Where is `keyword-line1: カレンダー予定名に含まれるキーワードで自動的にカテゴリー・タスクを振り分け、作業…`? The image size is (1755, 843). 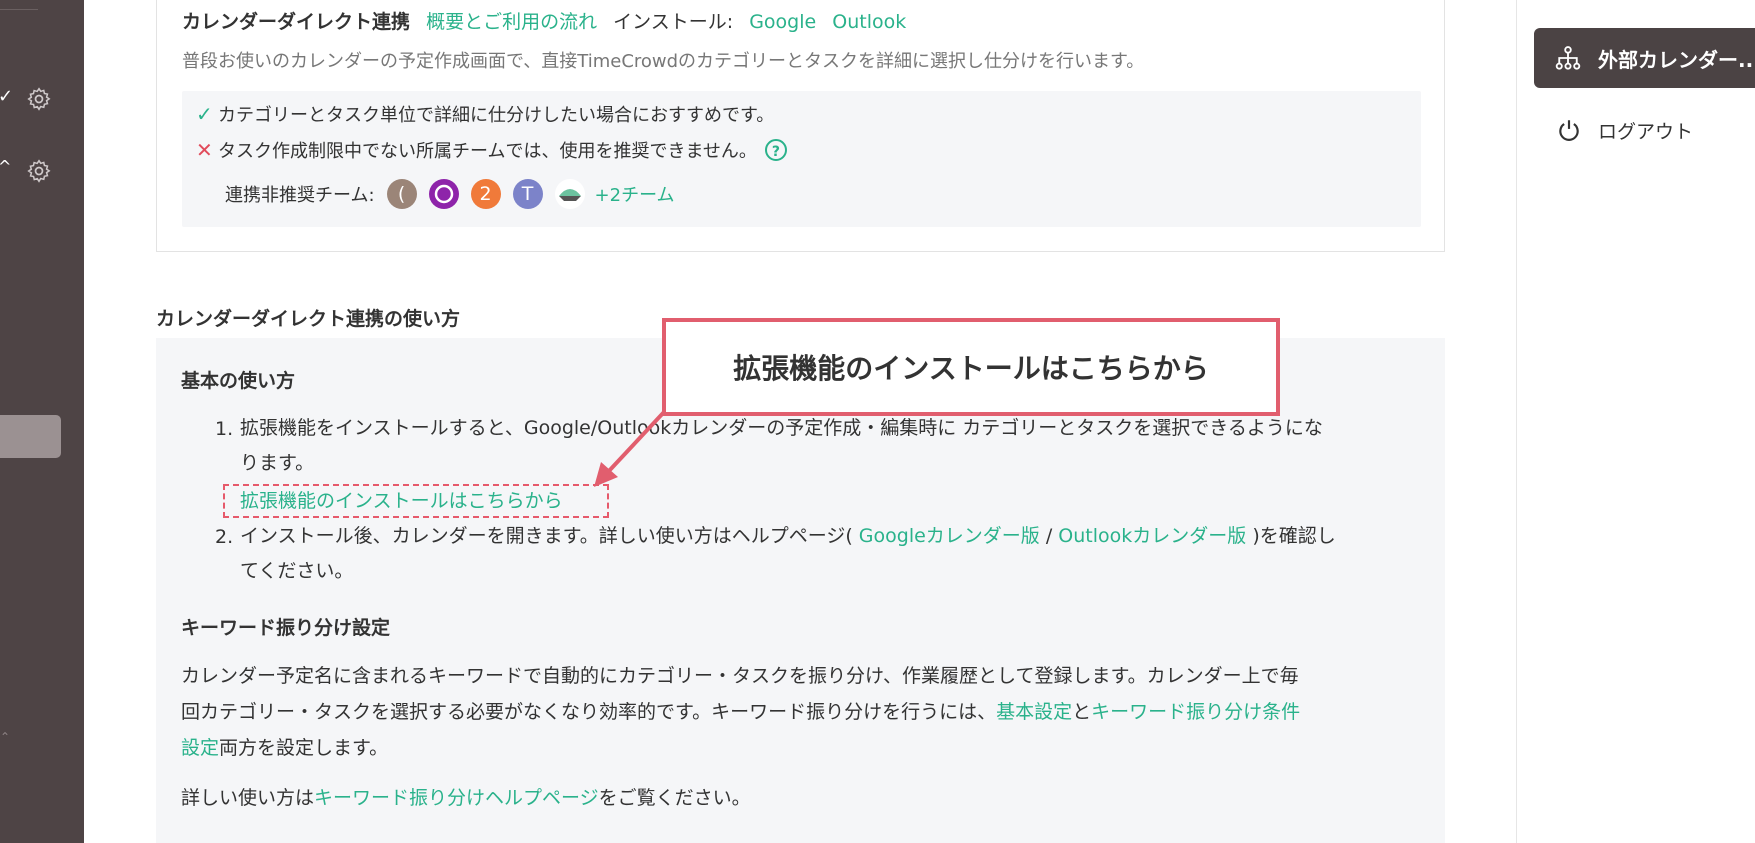 keyword-line1: カレンダー予定名に含まれるキーワードで自動的にカテゴリー・タスクを振り分け、作業… is located at coordinates (740, 676).